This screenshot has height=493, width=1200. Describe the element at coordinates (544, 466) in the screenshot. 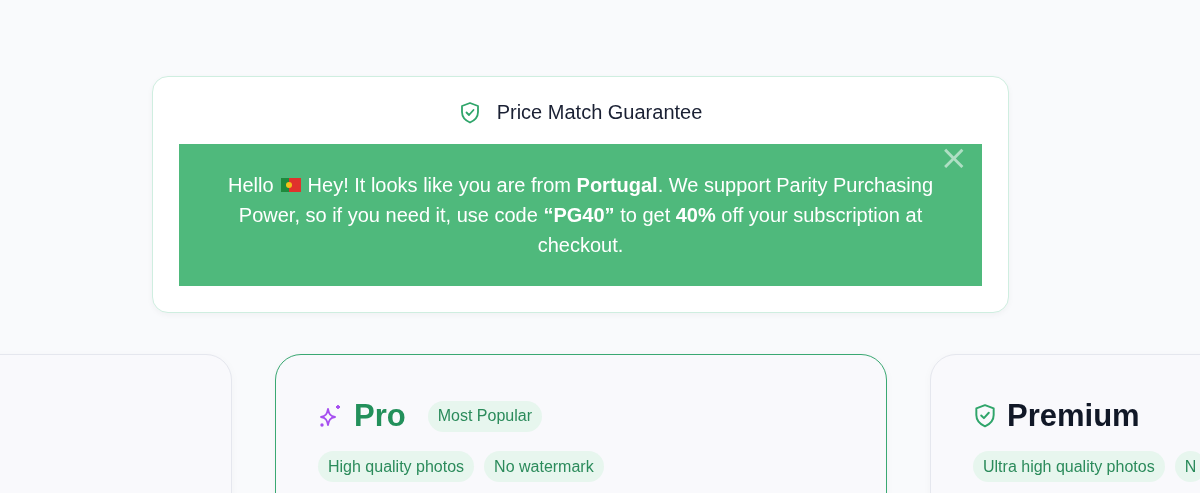

I see `feature-tag: No watermark` at that location.